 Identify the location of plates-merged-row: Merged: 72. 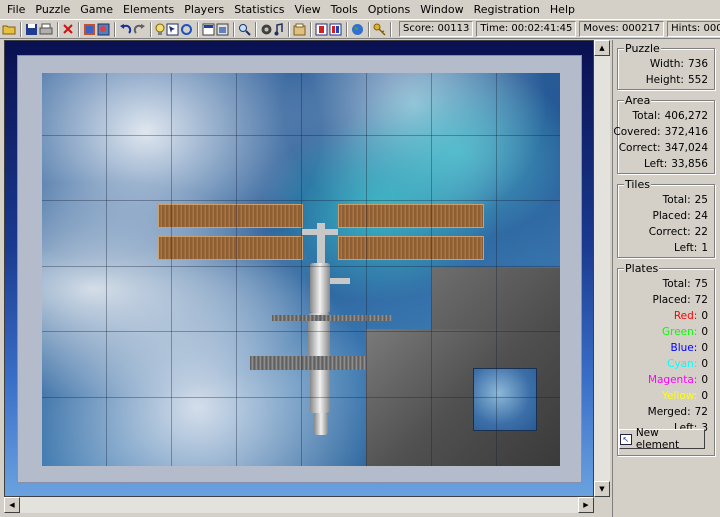
(664, 413).